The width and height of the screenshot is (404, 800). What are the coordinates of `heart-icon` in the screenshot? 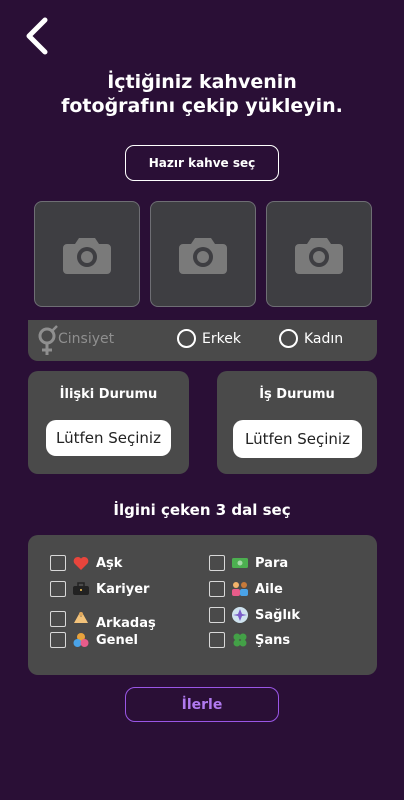 It's located at (81, 563).